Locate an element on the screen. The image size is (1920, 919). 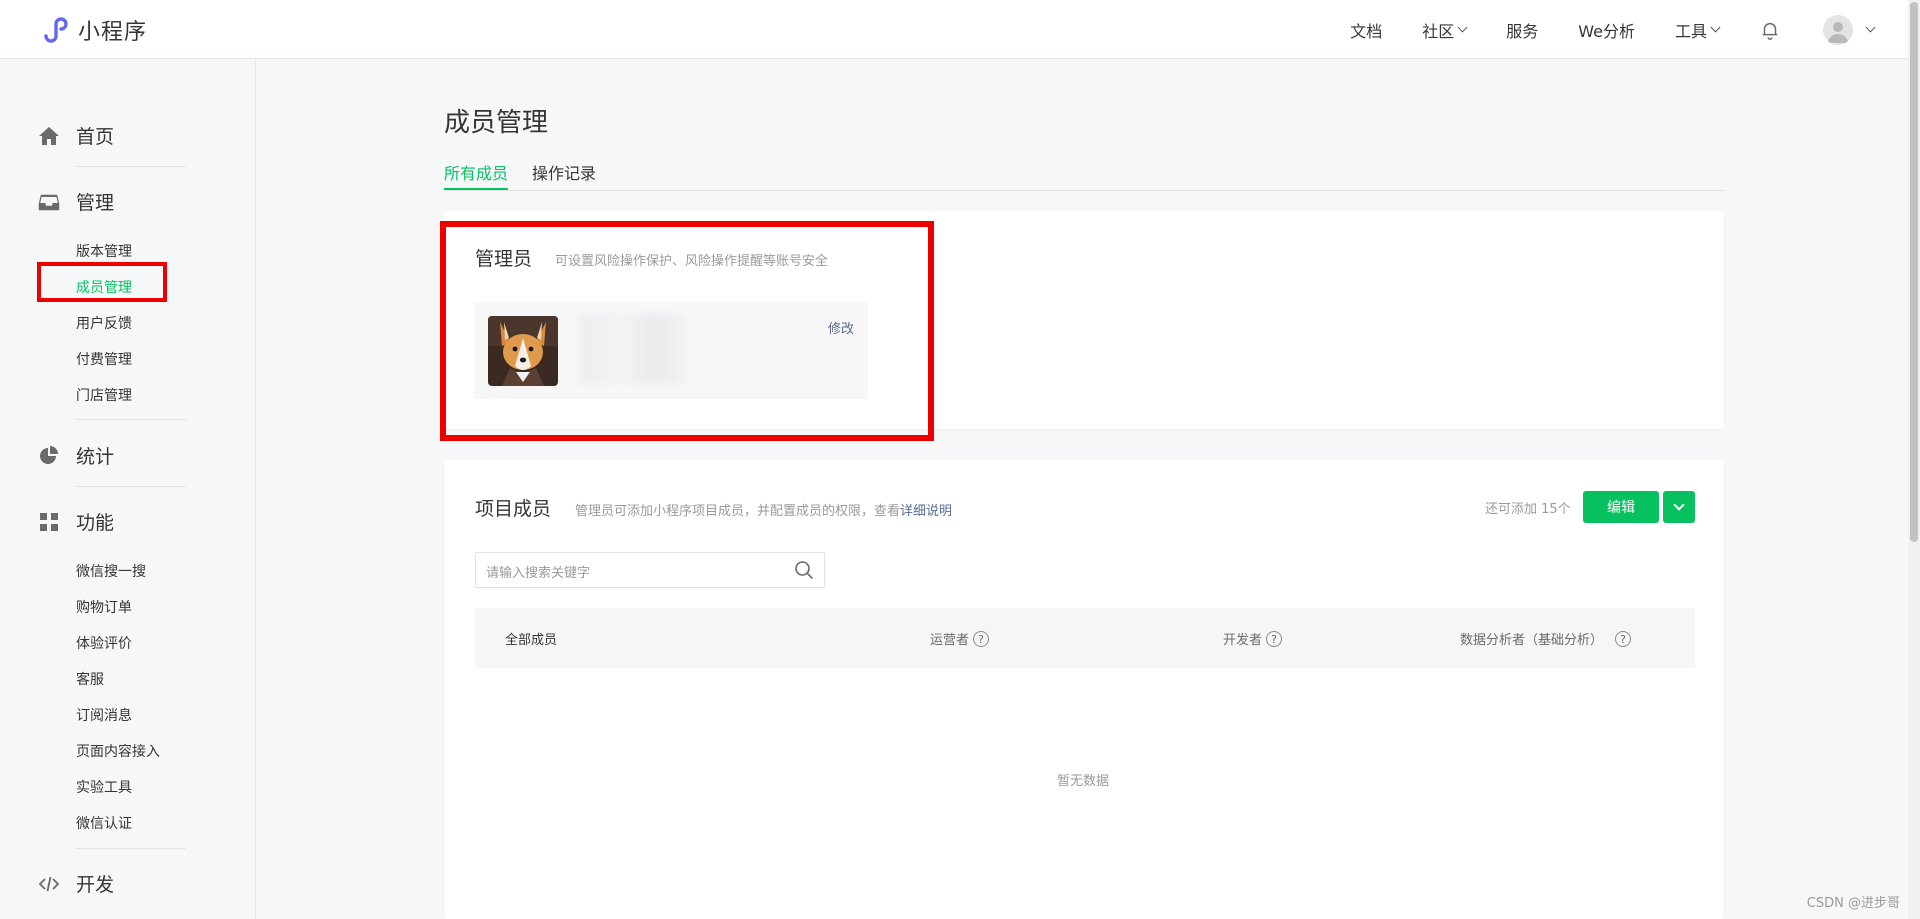
sidebar-item-feedback: 用户反馈 is located at coordinates (104, 323).